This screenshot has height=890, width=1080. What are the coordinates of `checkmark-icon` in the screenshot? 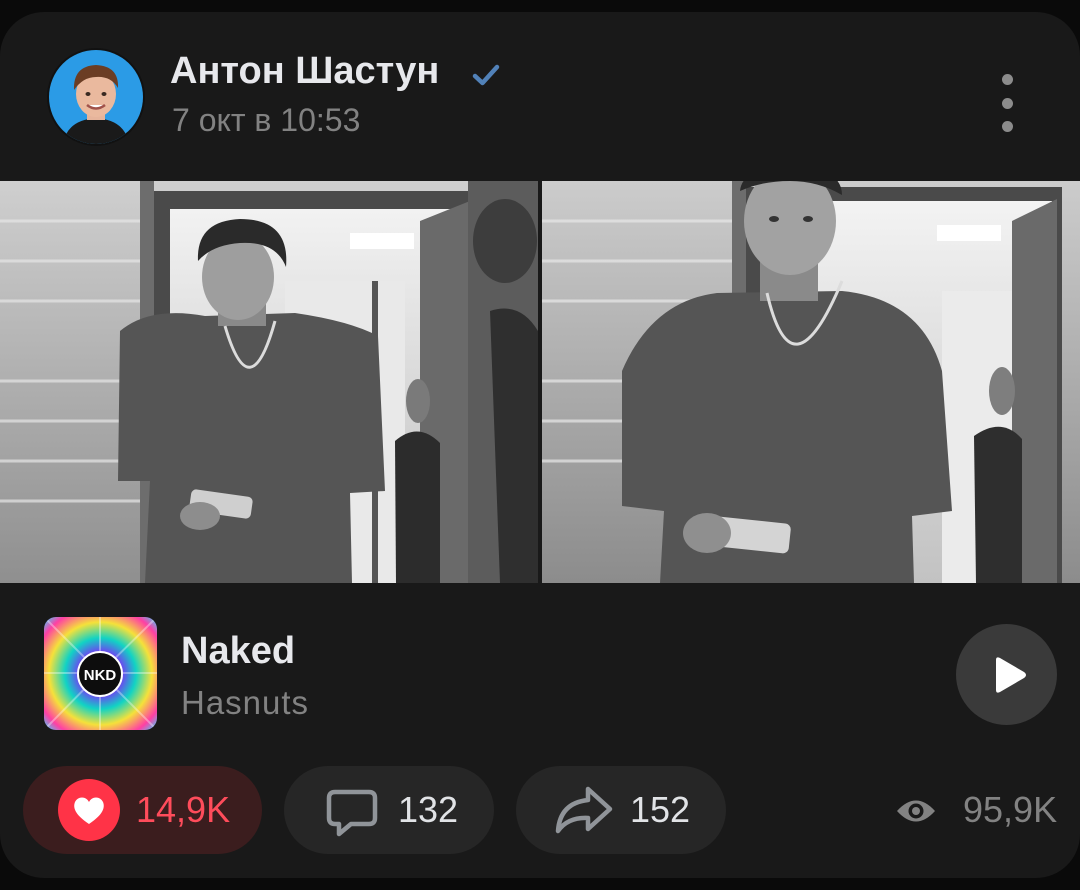 It's located at (486, 75).